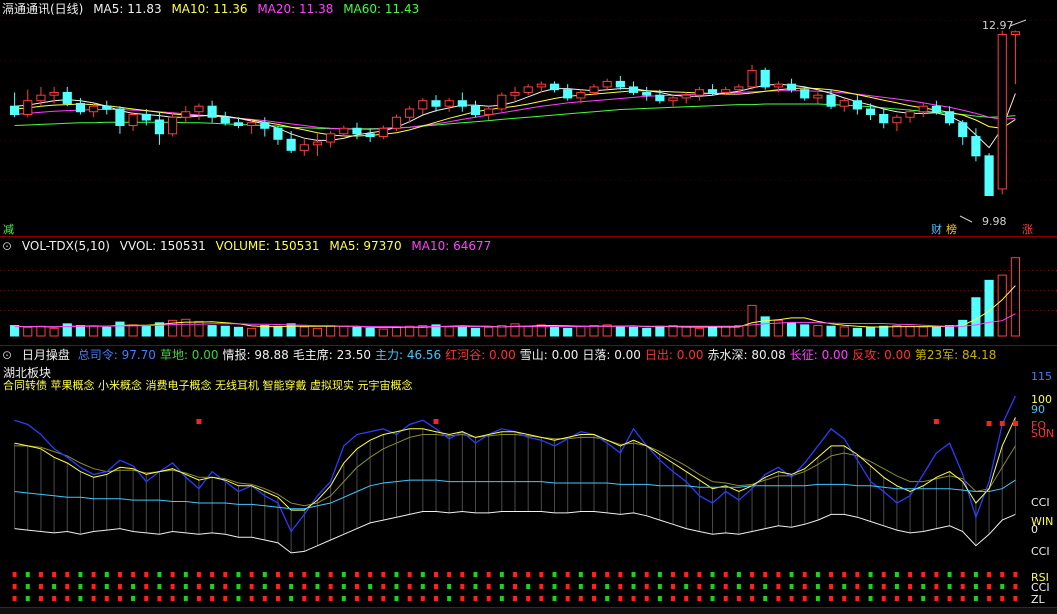 This screenshot has height=614, width=1057. Describe the element at coordinates (451, 246) in the screenshot. I see `vol-ma10-value: MA10: 64677` at that location.